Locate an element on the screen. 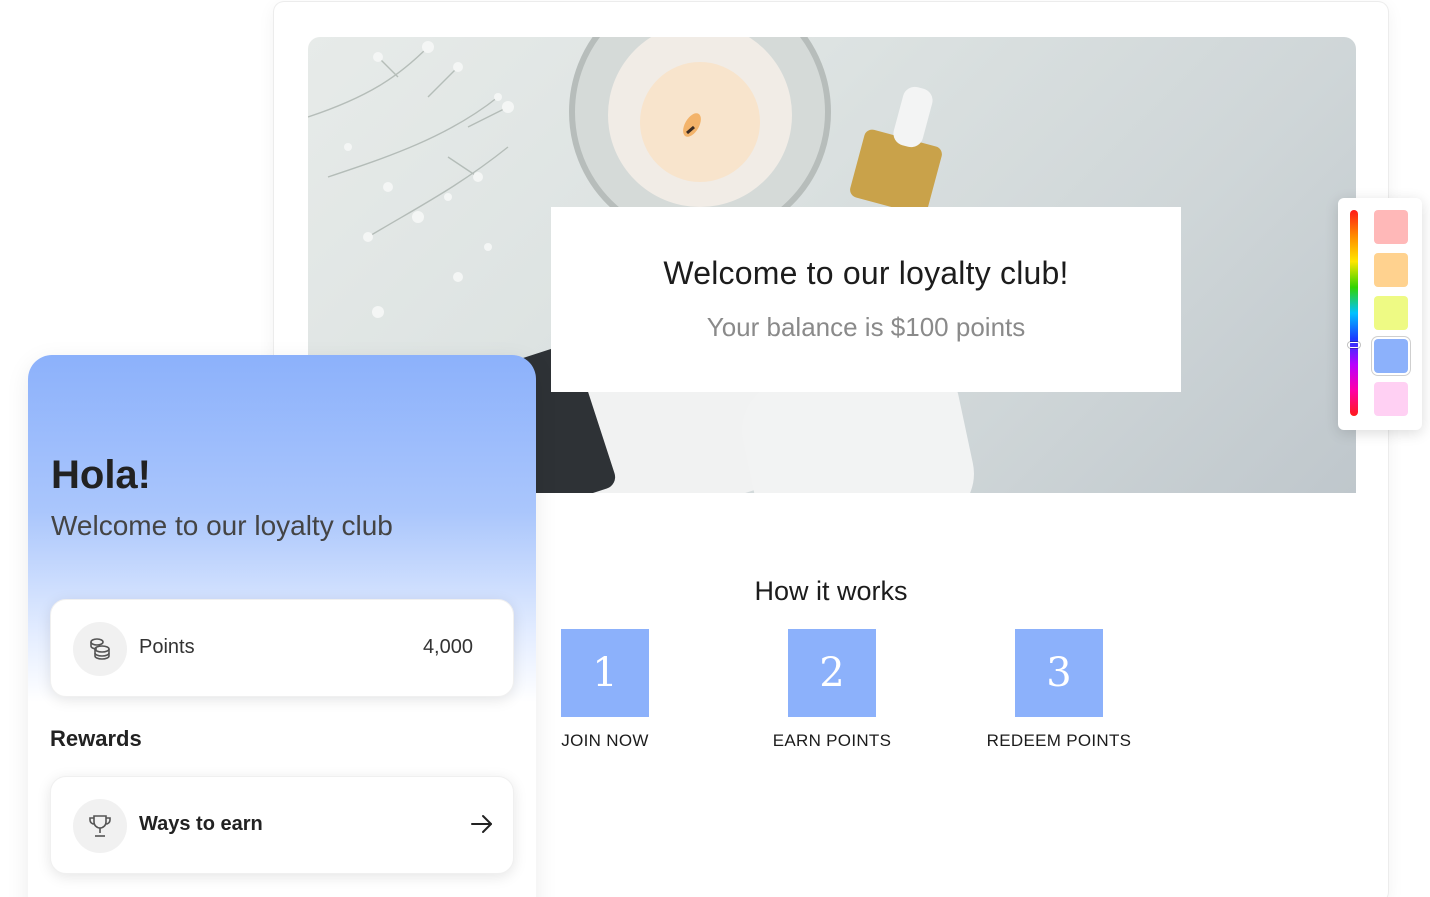 This screenshot has height=897, width=1430. step-earn-points: 2 EARN POINTS is located at coordinates (832, 690).